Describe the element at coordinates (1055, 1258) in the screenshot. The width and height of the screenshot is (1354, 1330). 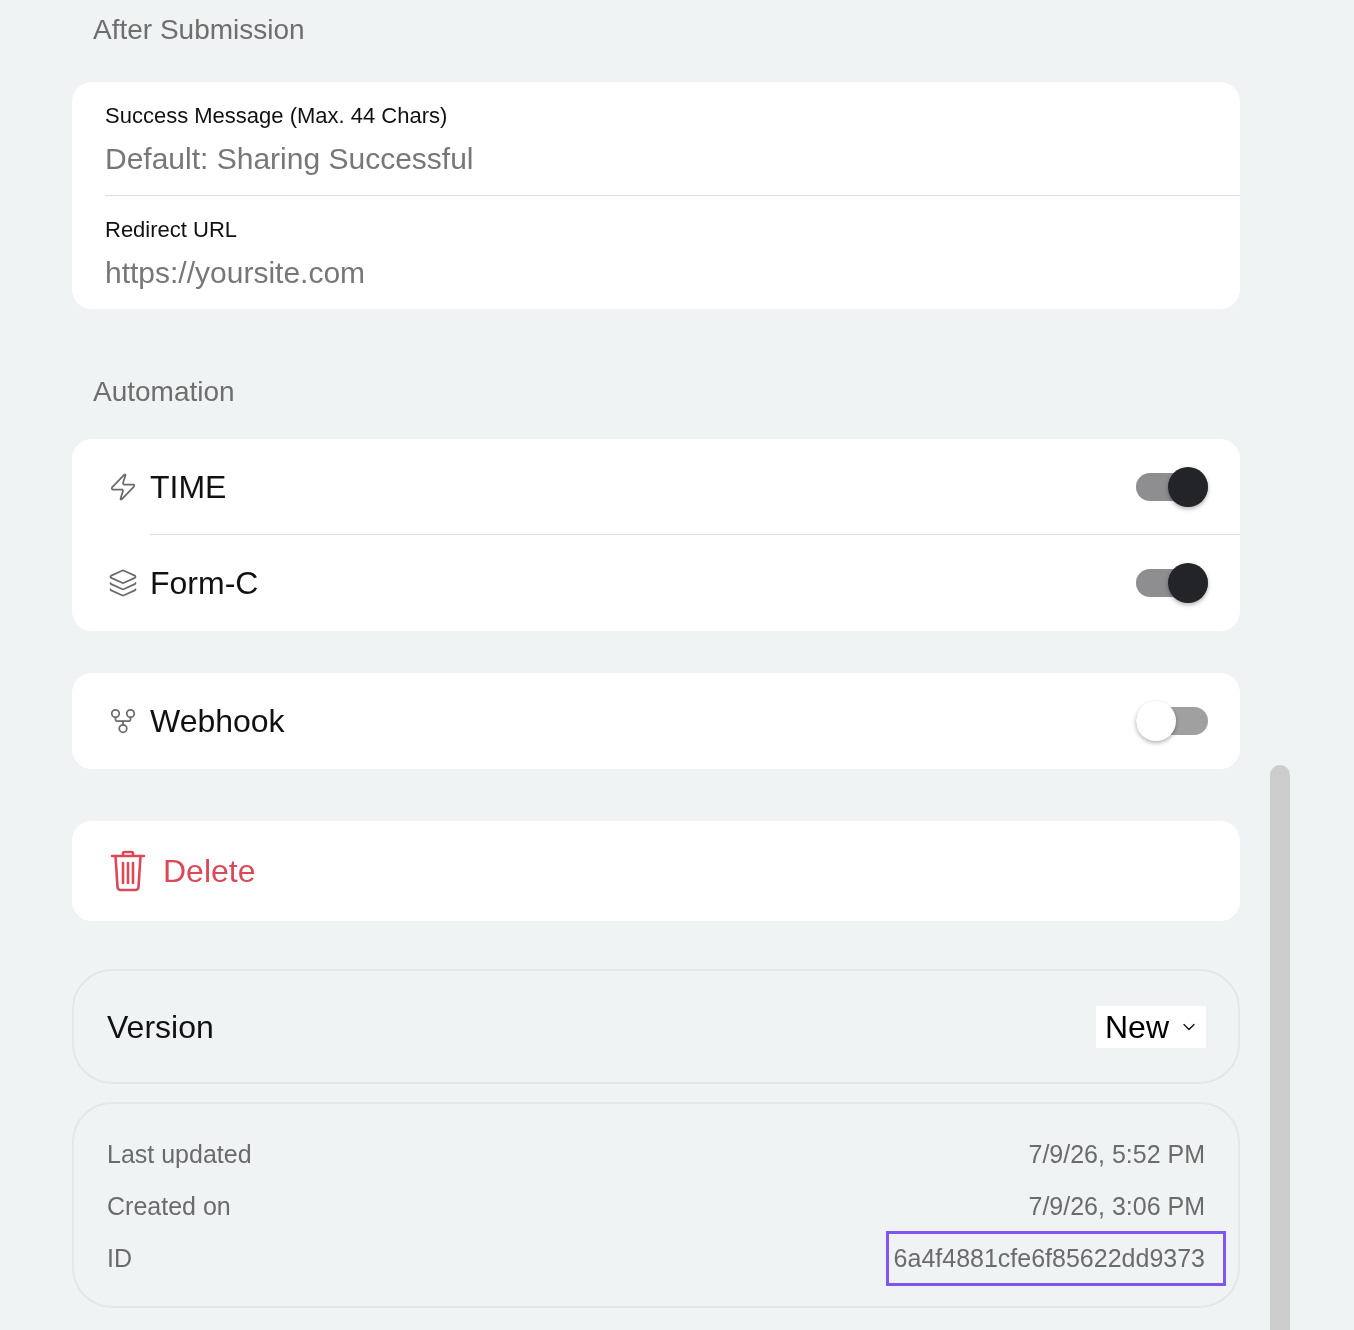
I see `info-value: 6a4f4881cfe6f85622dd9373` at that location.